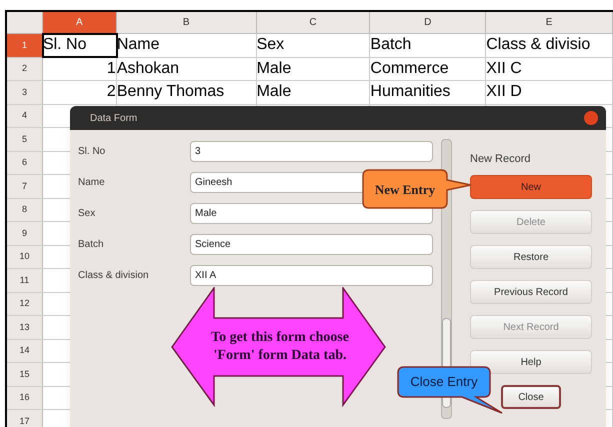 The width and height of the screenshot is (613, 427). I want to click on column-header: C, so click(313, 22).